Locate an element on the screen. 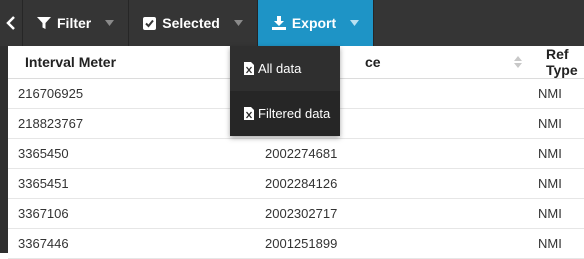 This screenshot has width=584, height=259. cell-interval-meter: 3365450 is located at coordinates (132, 153).